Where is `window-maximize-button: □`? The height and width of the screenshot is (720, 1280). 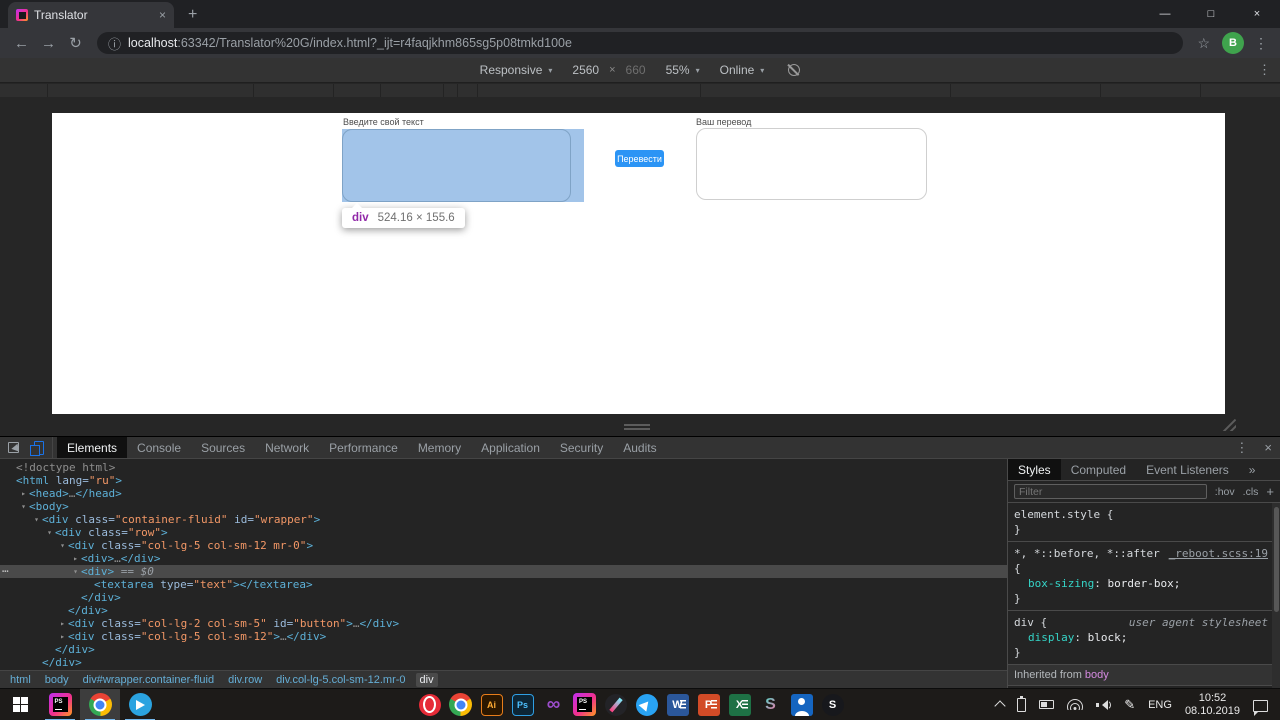
window-maximize-button: □ is located at coordinates (1211, 14).